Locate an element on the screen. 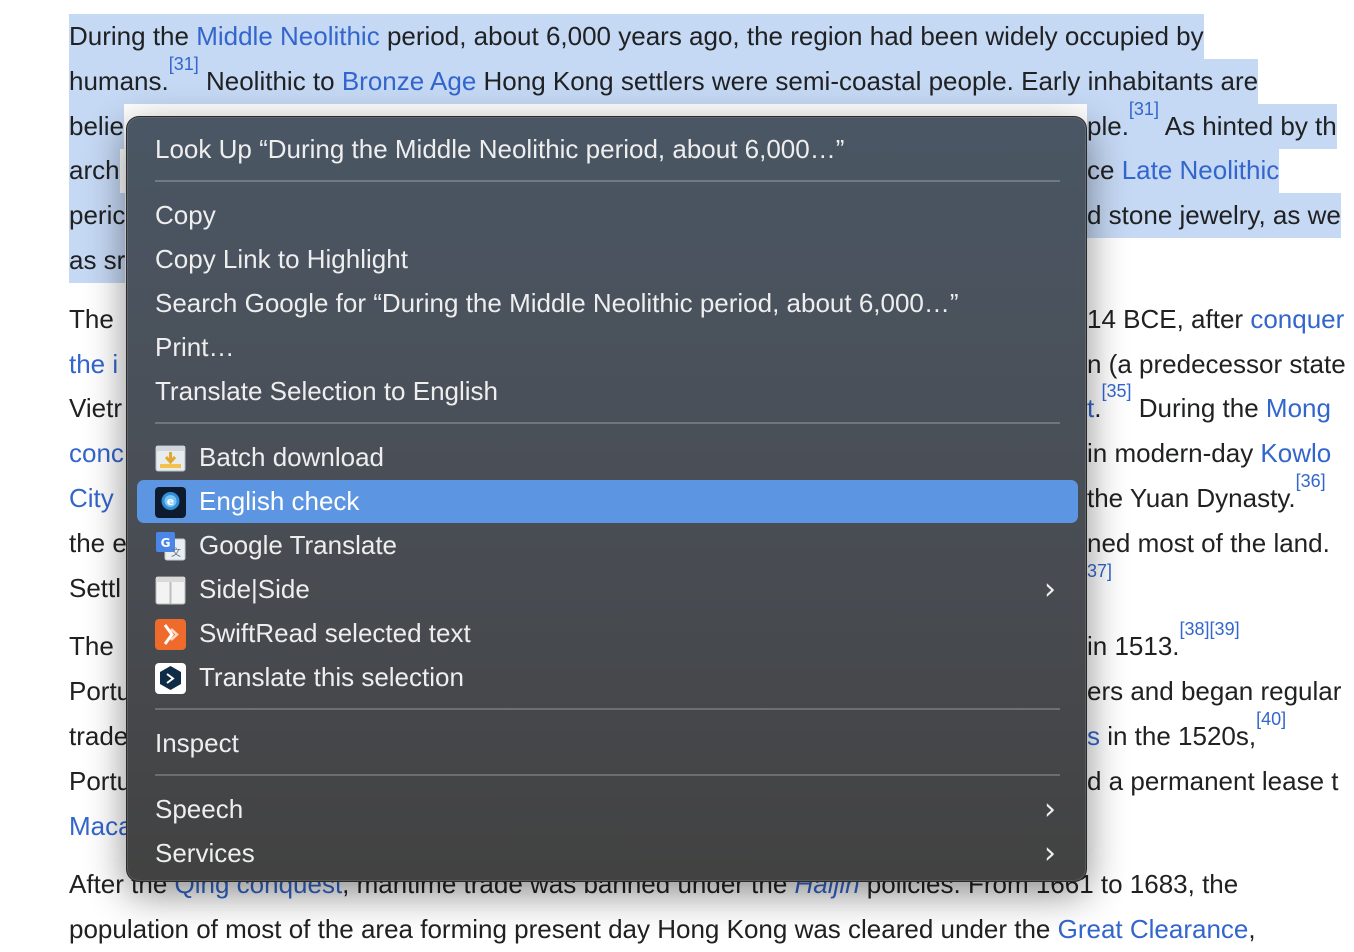 The width and height of the screenshot is (1354, 952). menu-item-speech: Speech › is located at coordinates (607, 809).